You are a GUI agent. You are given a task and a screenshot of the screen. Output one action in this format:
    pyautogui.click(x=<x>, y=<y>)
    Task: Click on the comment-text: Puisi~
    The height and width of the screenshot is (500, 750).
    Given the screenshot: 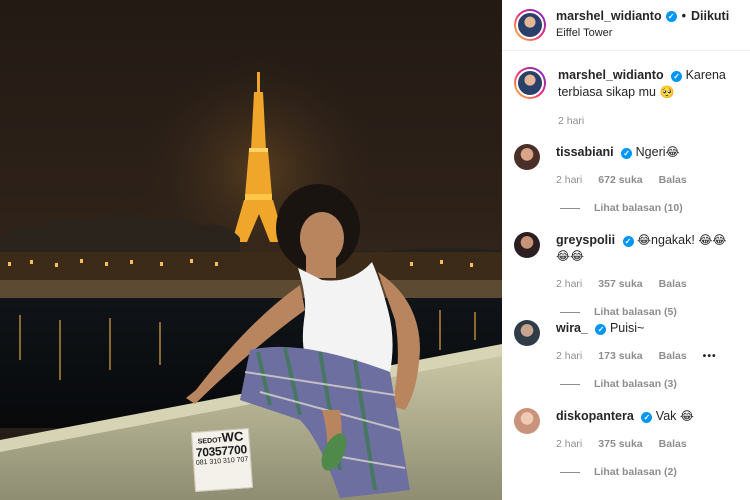 What is the action you would take?
    pyautogui.click(x=627, y=328)
    